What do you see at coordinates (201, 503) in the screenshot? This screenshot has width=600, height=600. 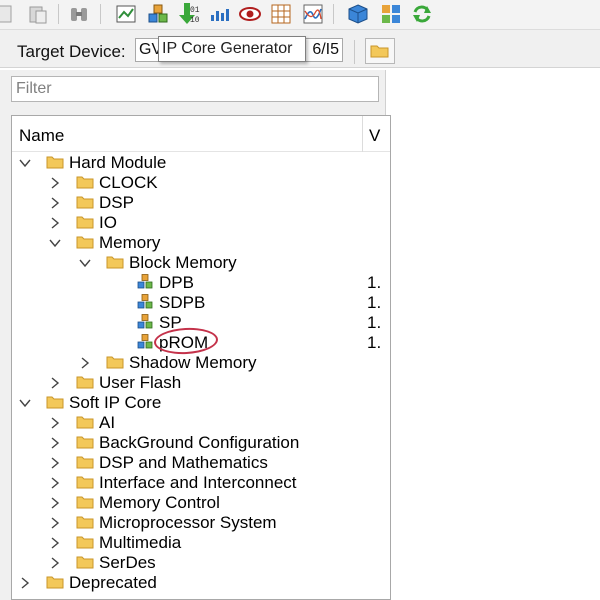 I see `tree-item-memory-control: Memory Control` at bounding box center [201, 503].